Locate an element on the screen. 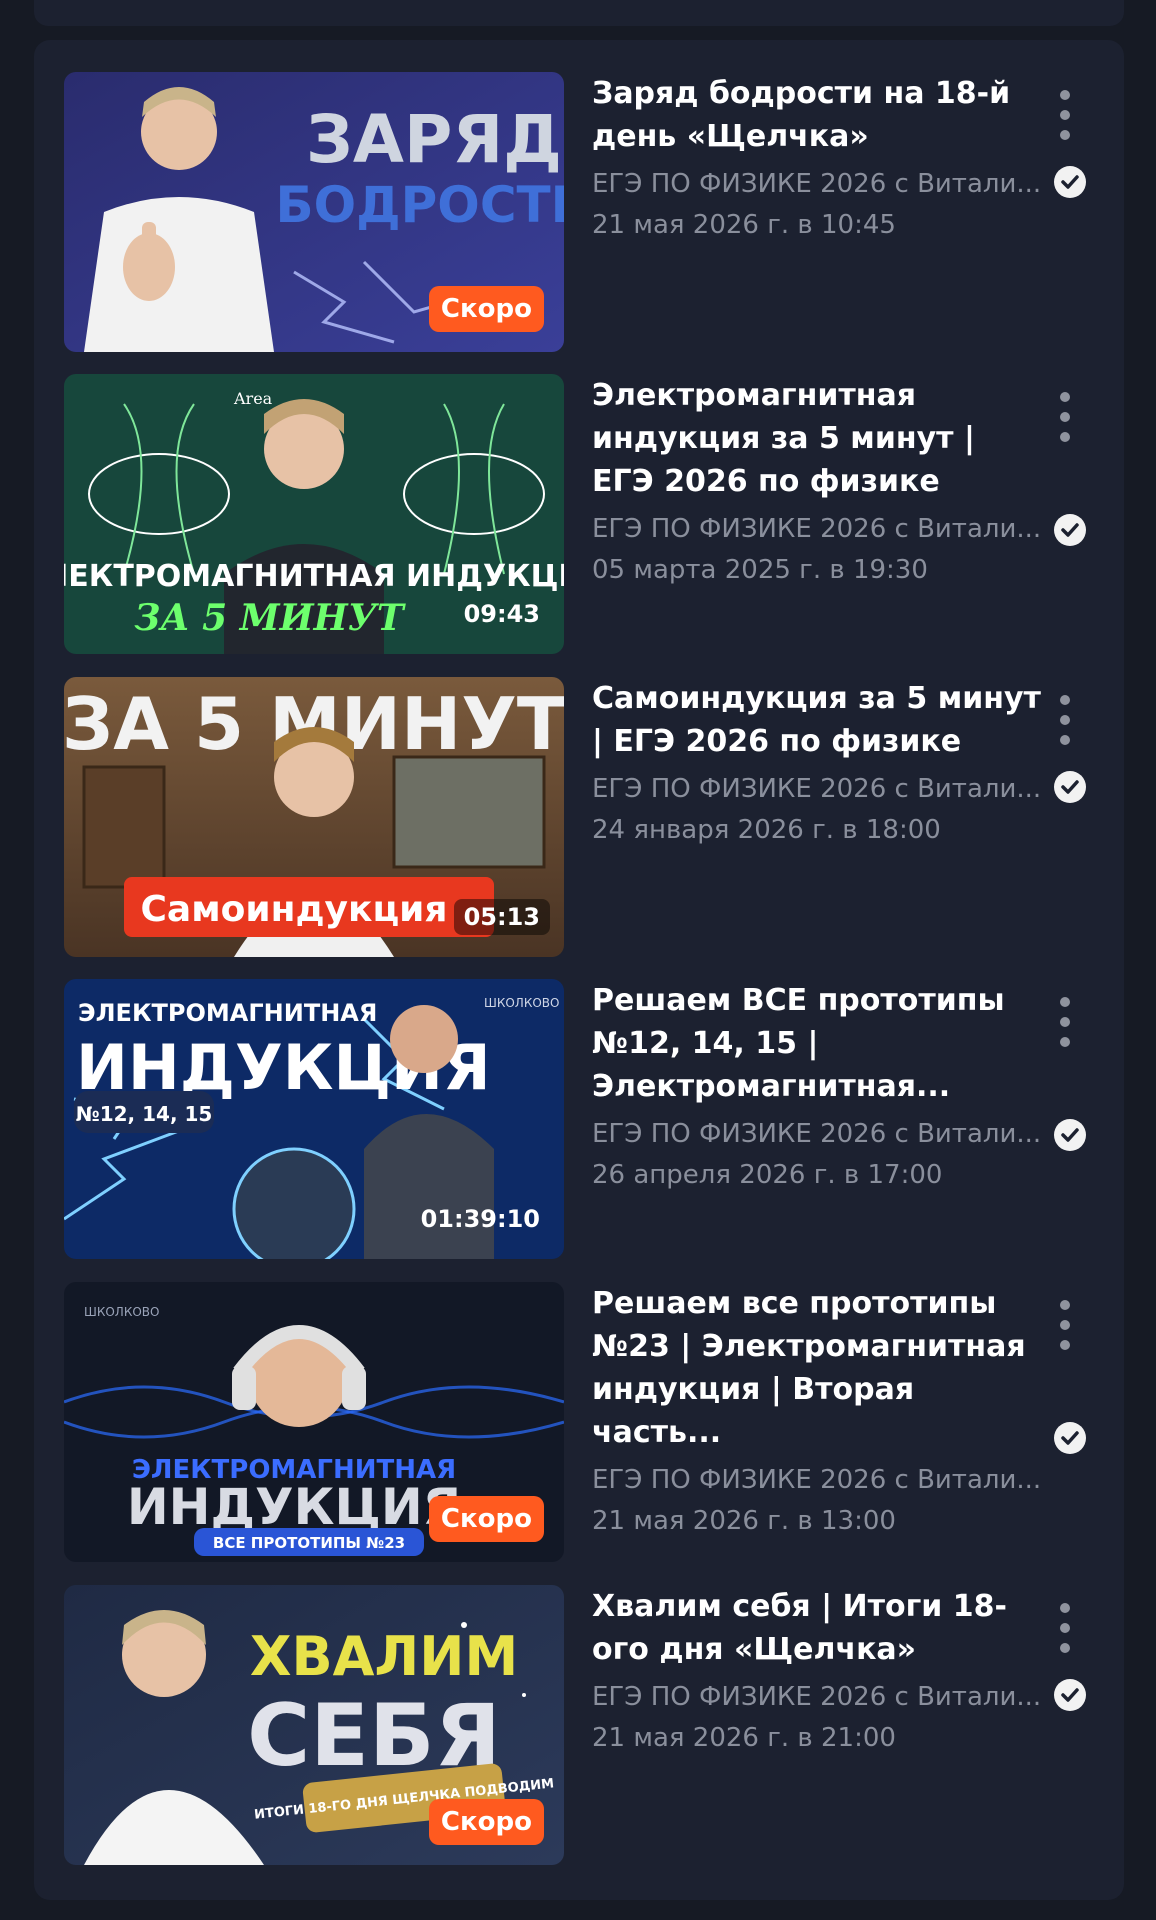  thumbnail-text: БОДРОСТИ is located at coordinates (420, 205).